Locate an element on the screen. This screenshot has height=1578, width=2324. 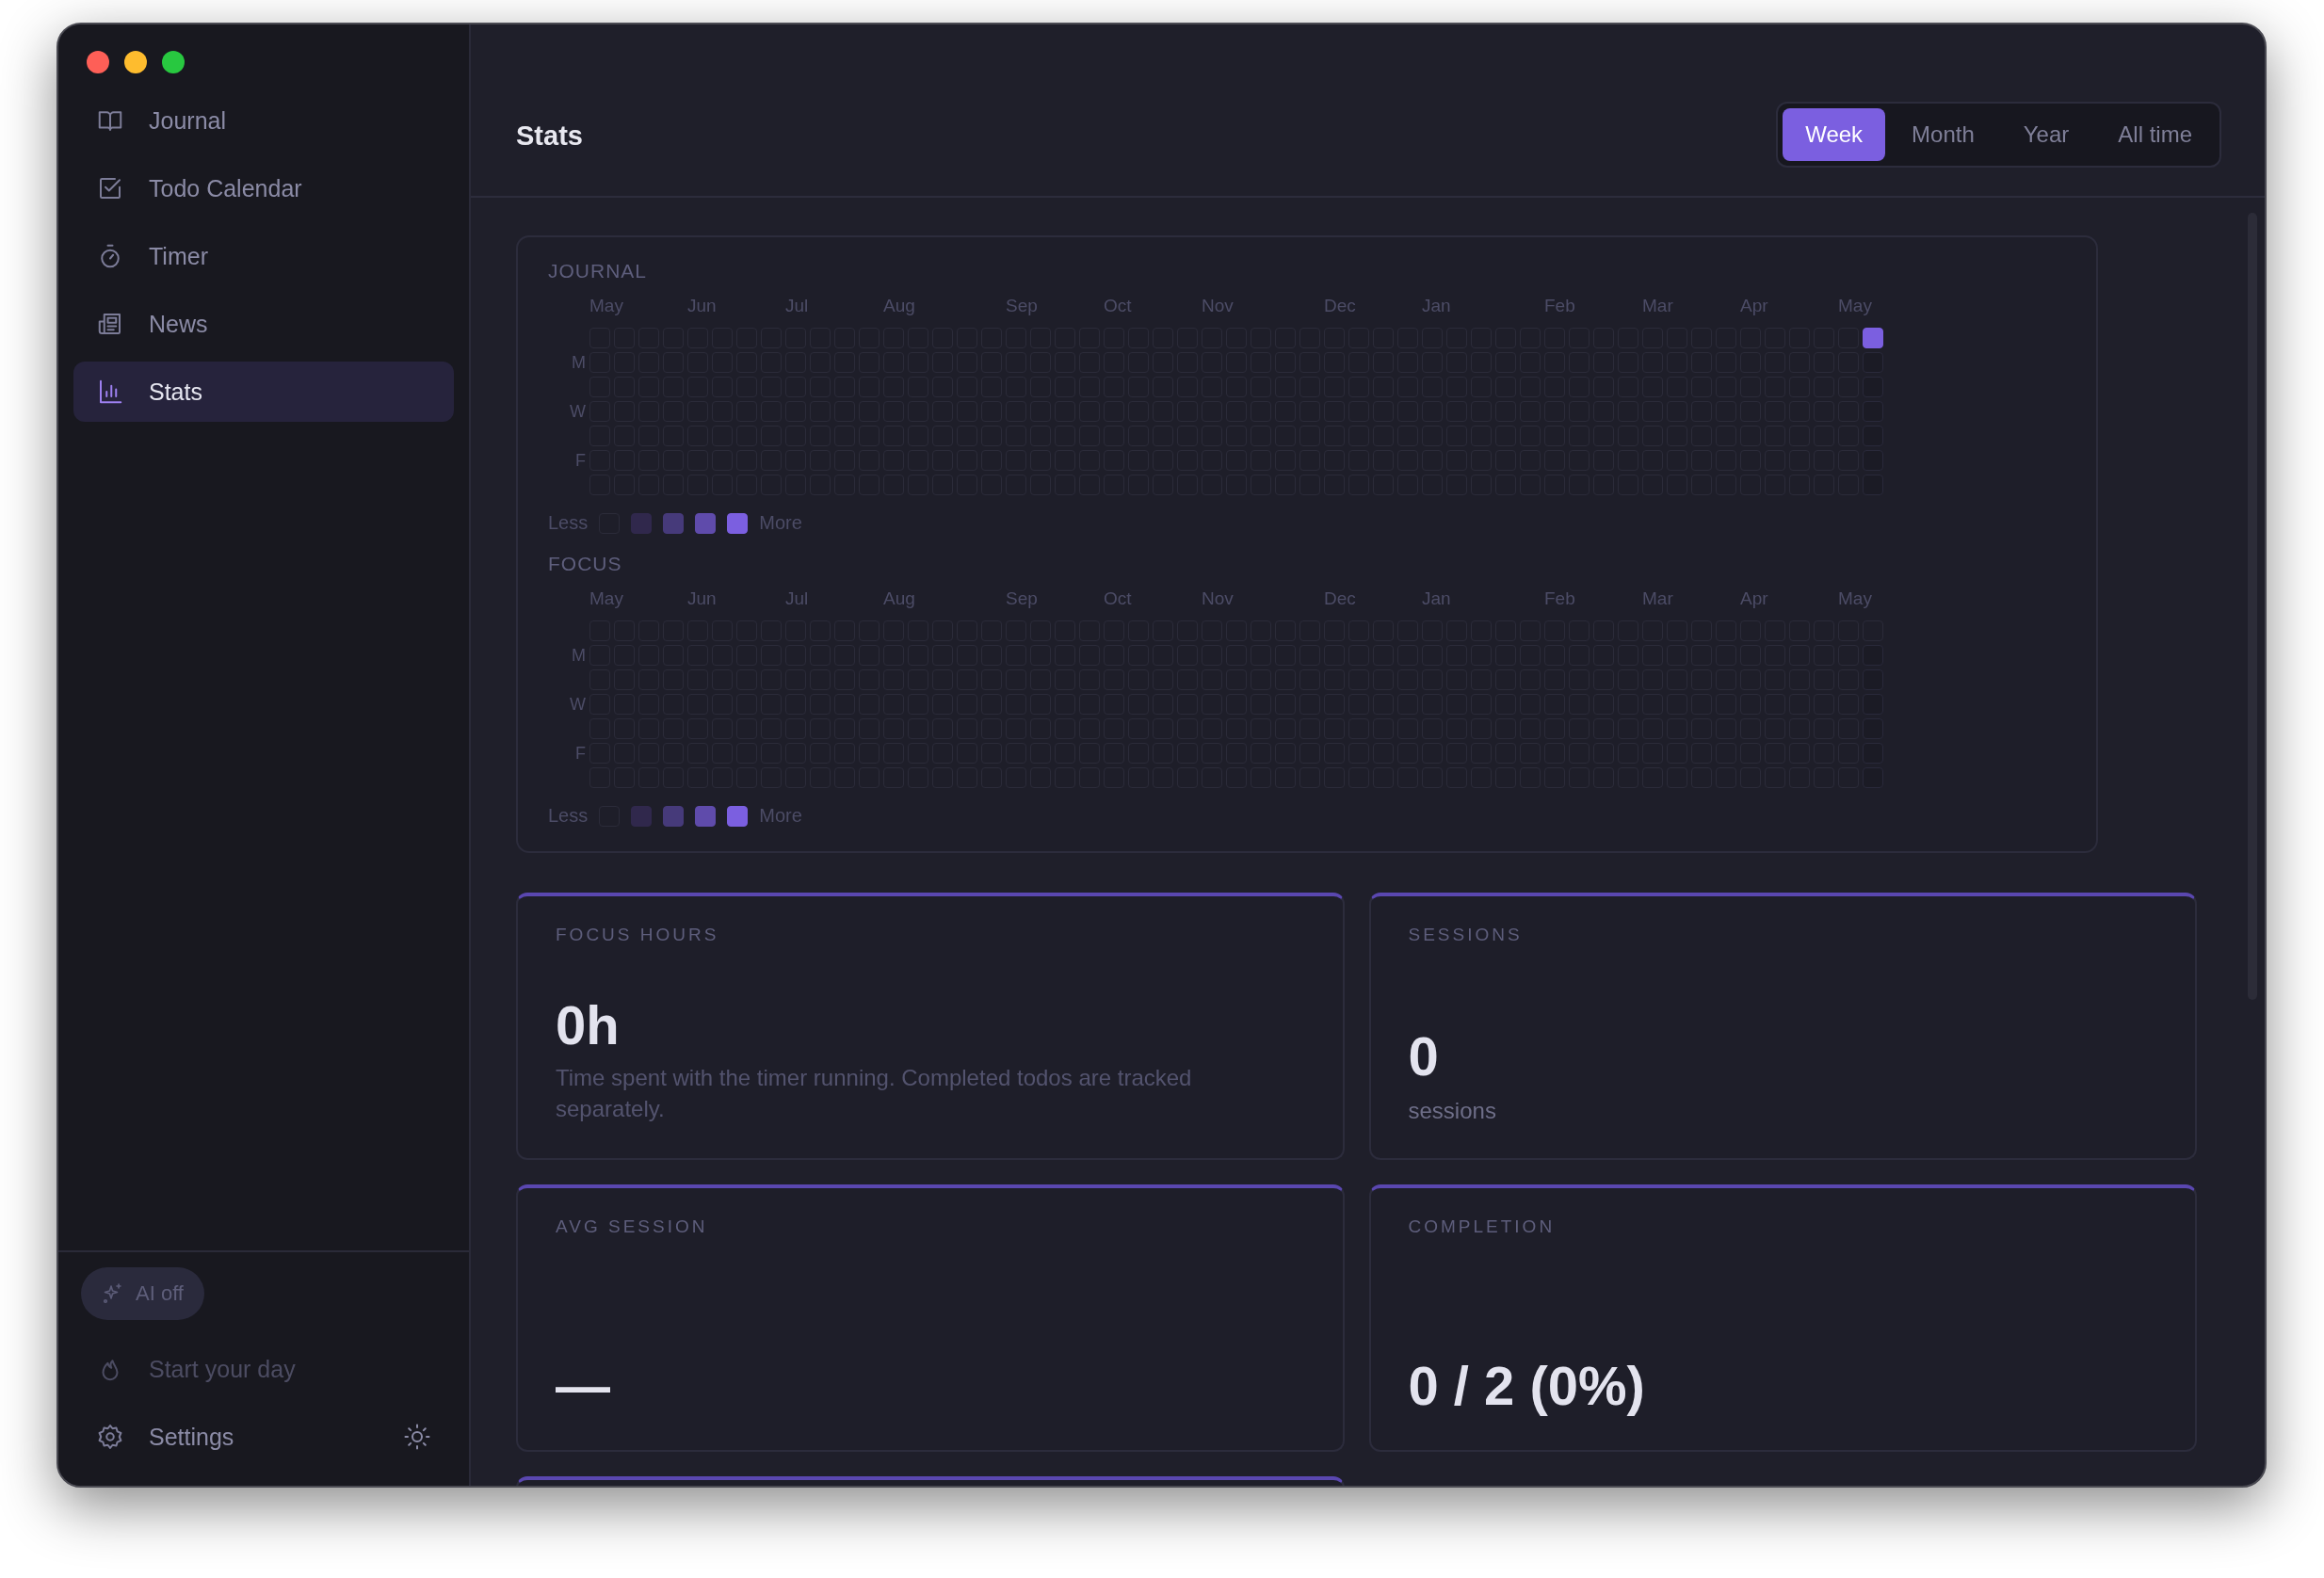
range-tab: Month is located at coordinates (1943, 134).